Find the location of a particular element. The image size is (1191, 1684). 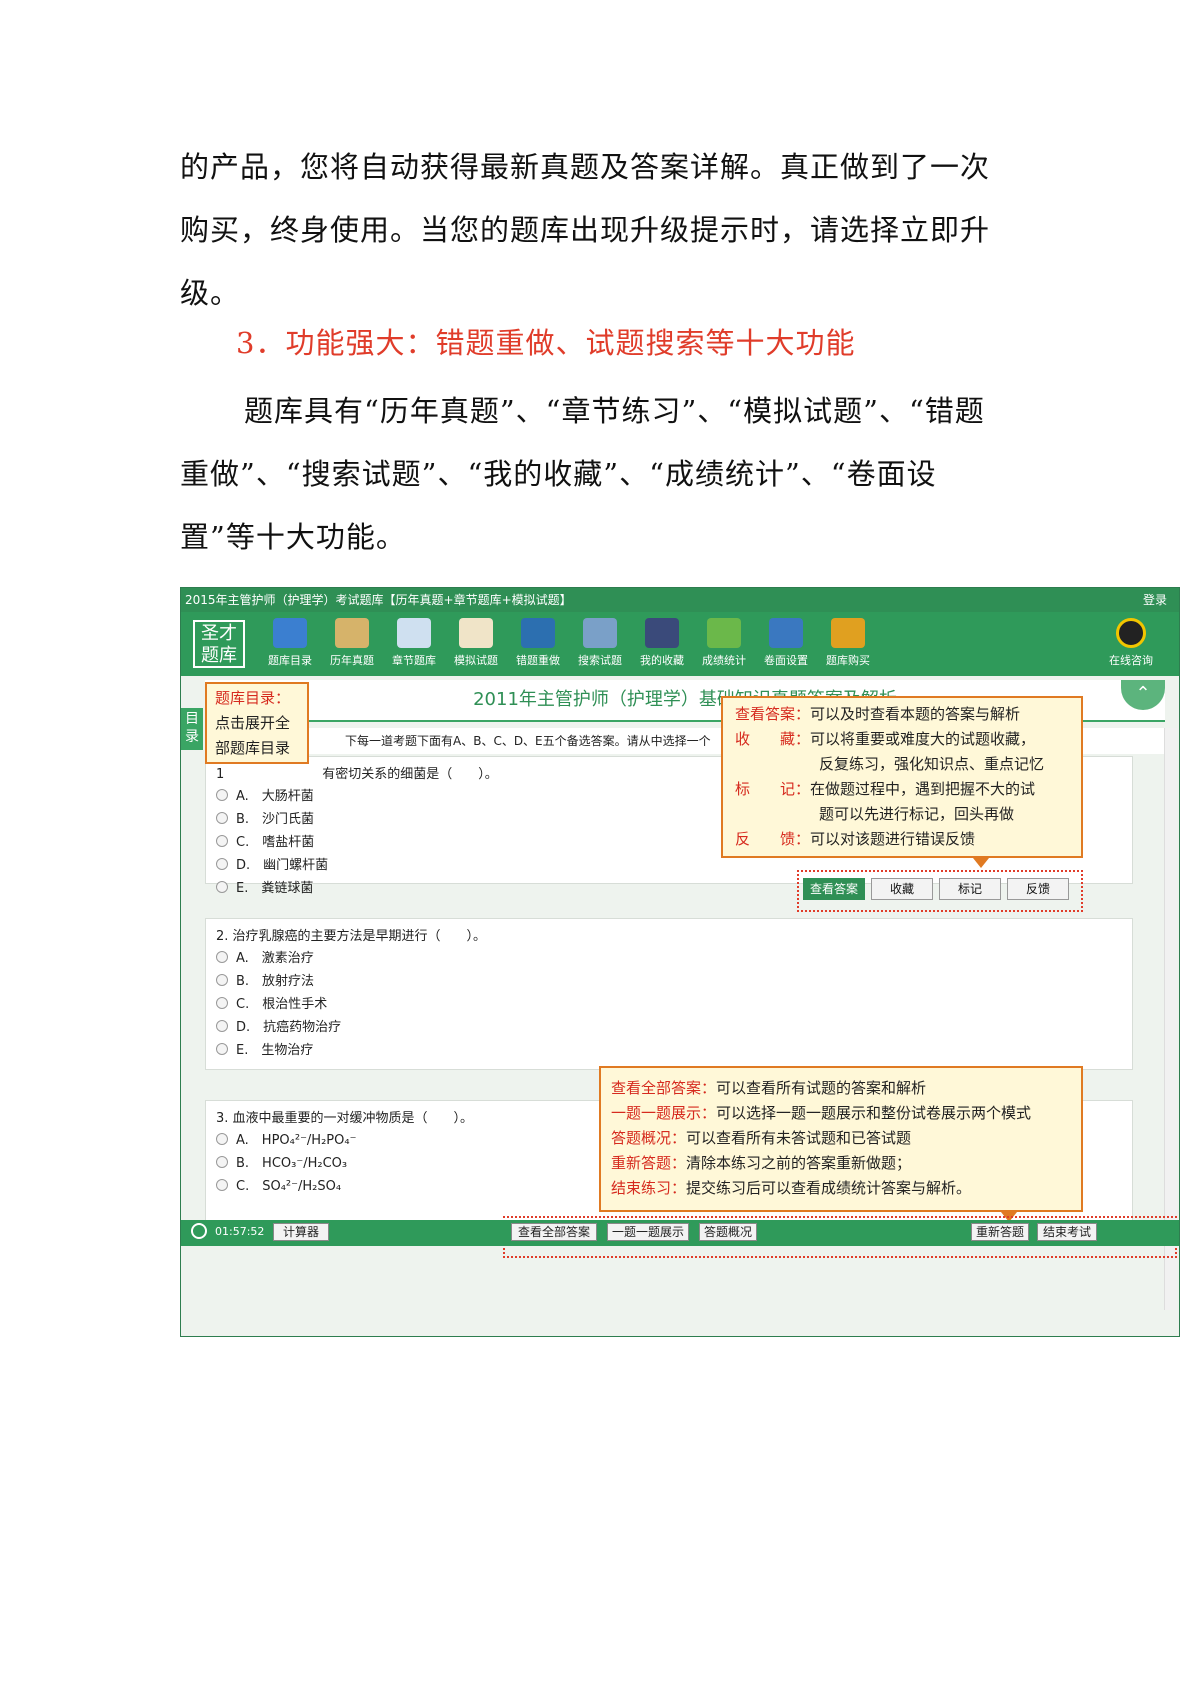

toolbar-item-7: 我的收藏 is located at coordinates (662, 645).